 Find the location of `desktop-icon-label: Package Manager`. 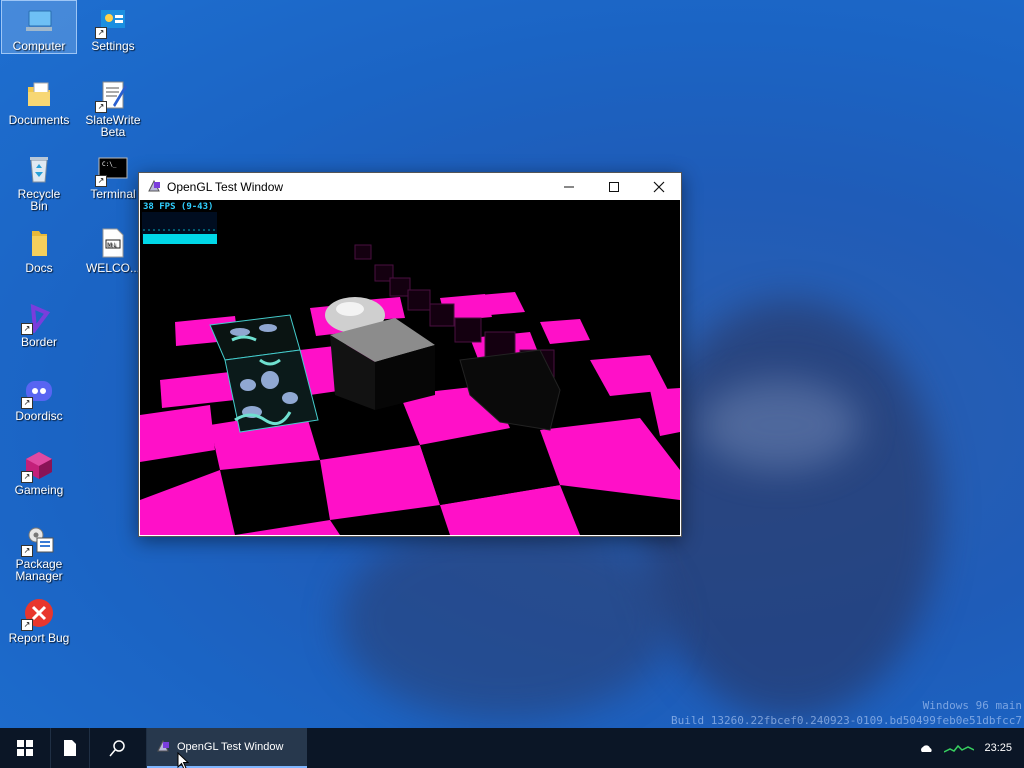

desktop-icon-label: Package Manager is located at coordinates (39, 570).